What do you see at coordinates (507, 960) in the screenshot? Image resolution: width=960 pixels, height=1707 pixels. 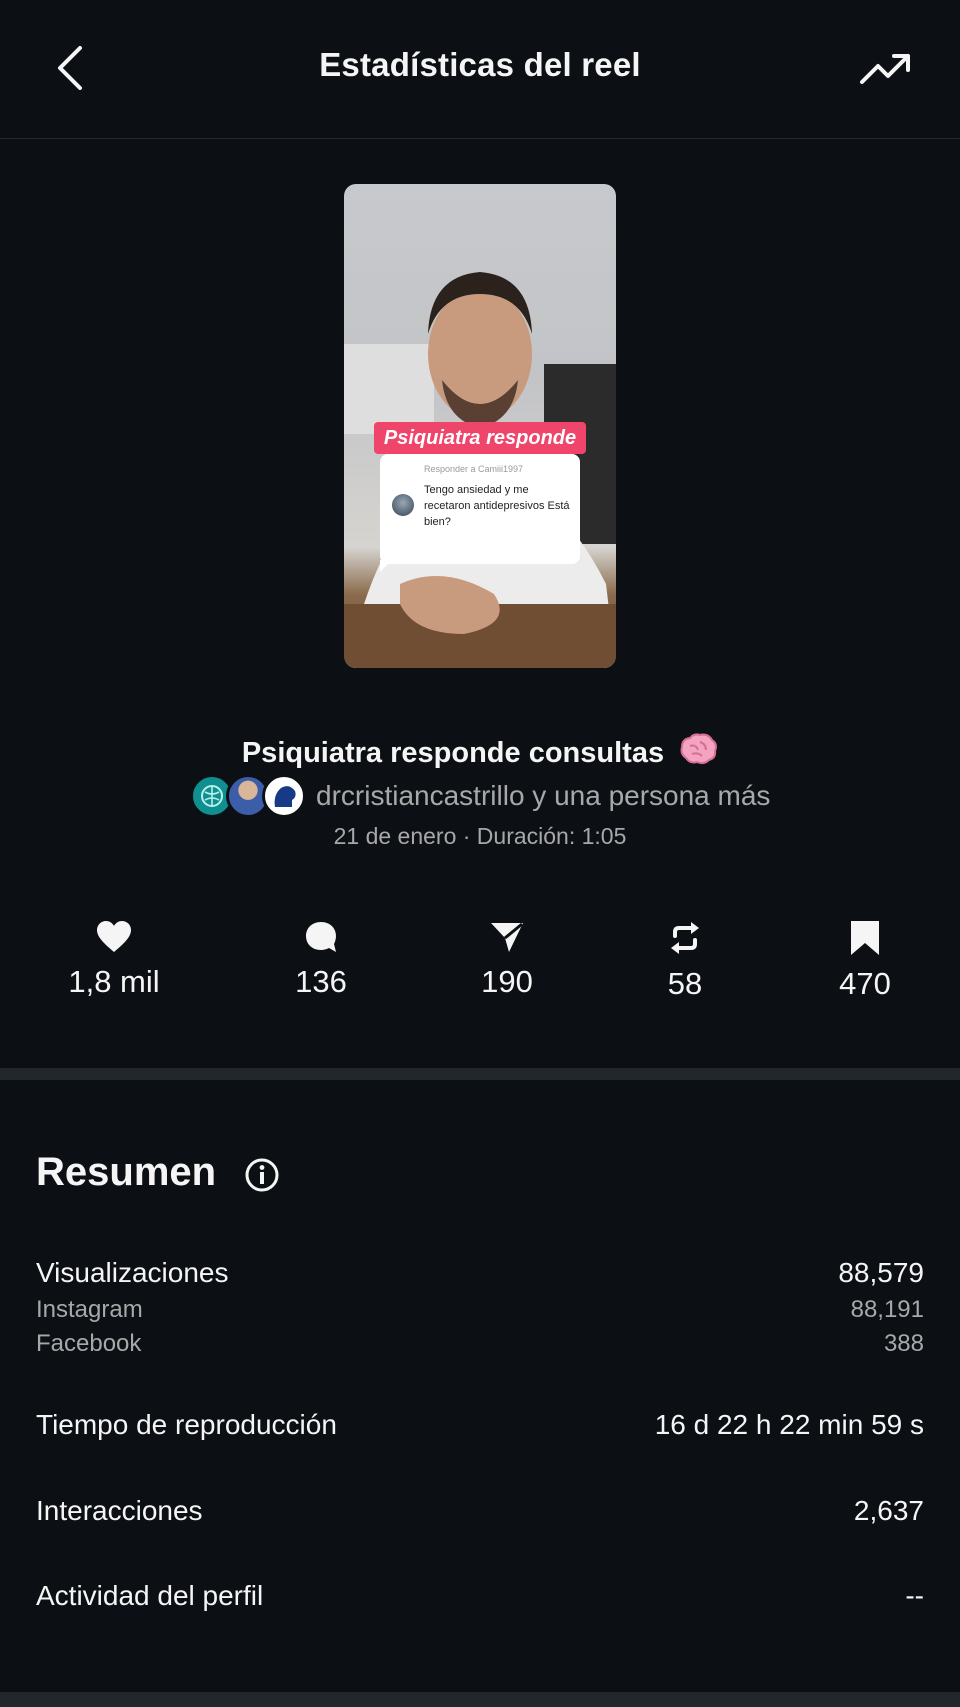 I see `shares-stat: 190` at bounding box center [507, 960].